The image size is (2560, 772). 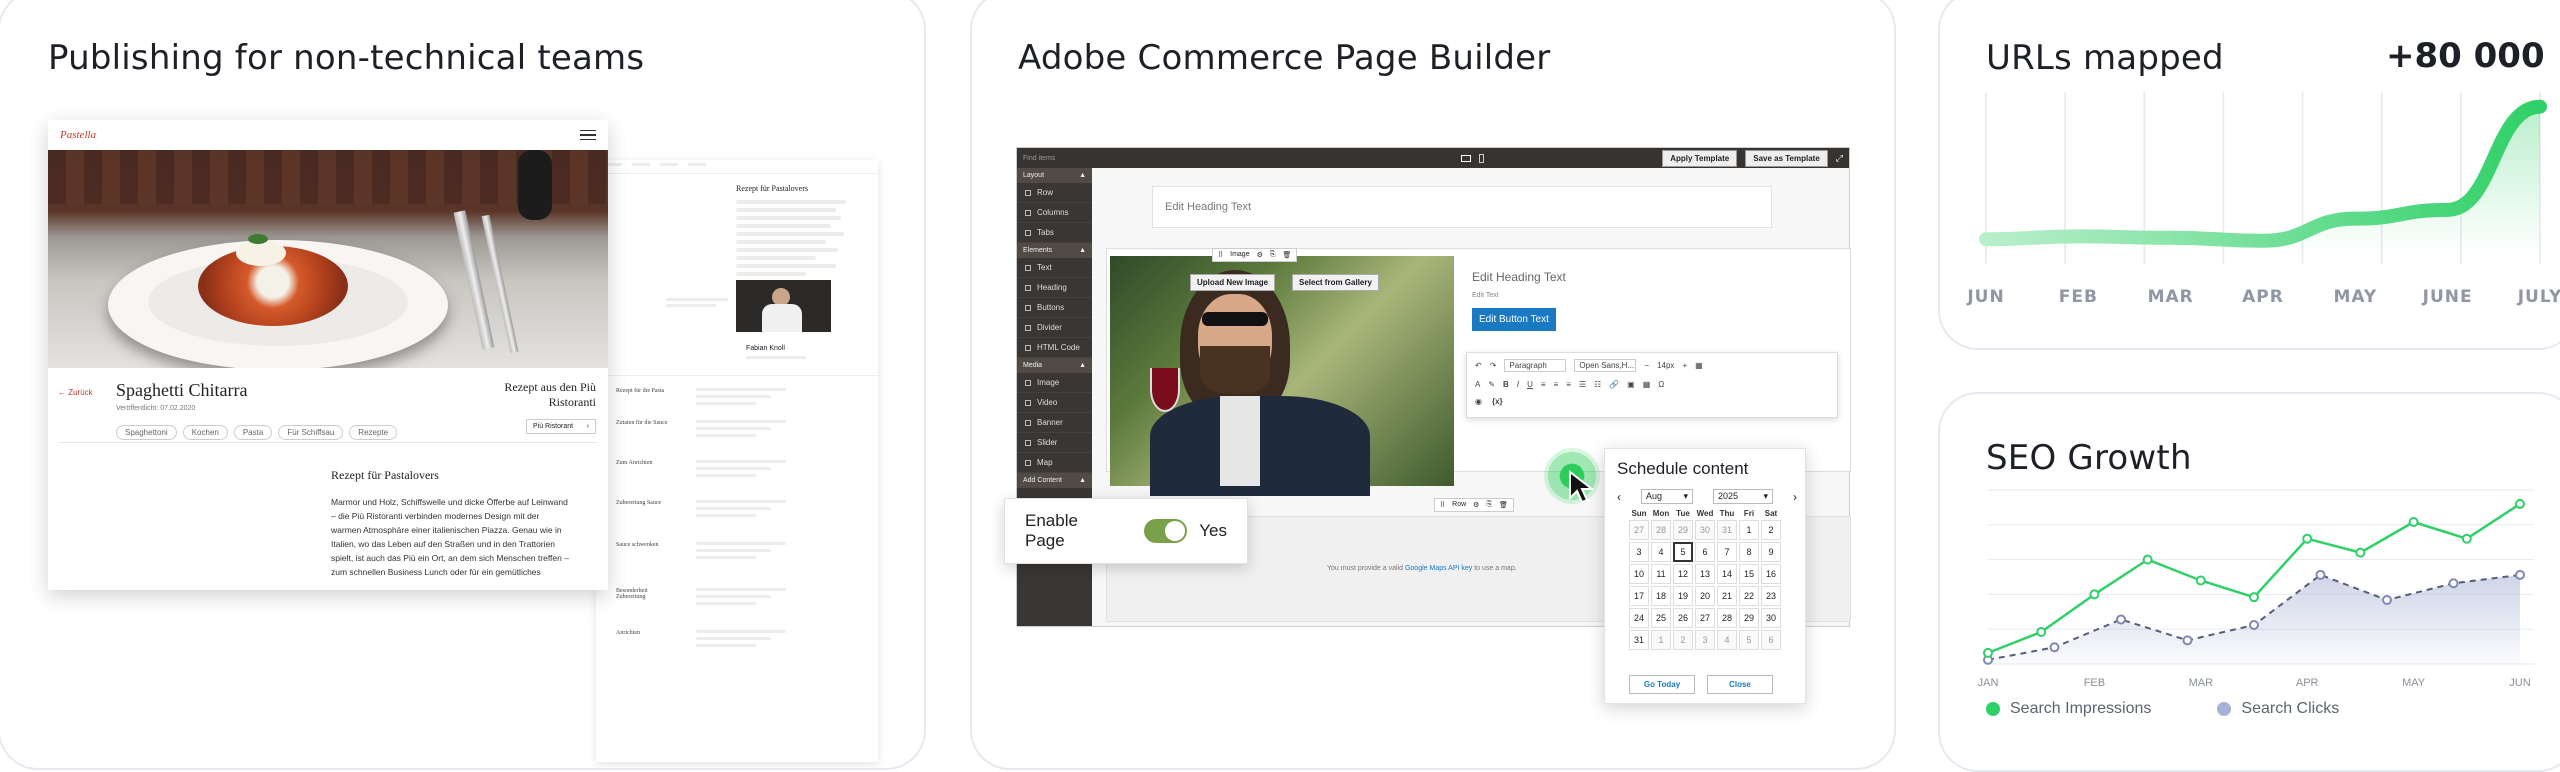 I want to click on sidebar-item: Row, so click(x=1054, y=193).